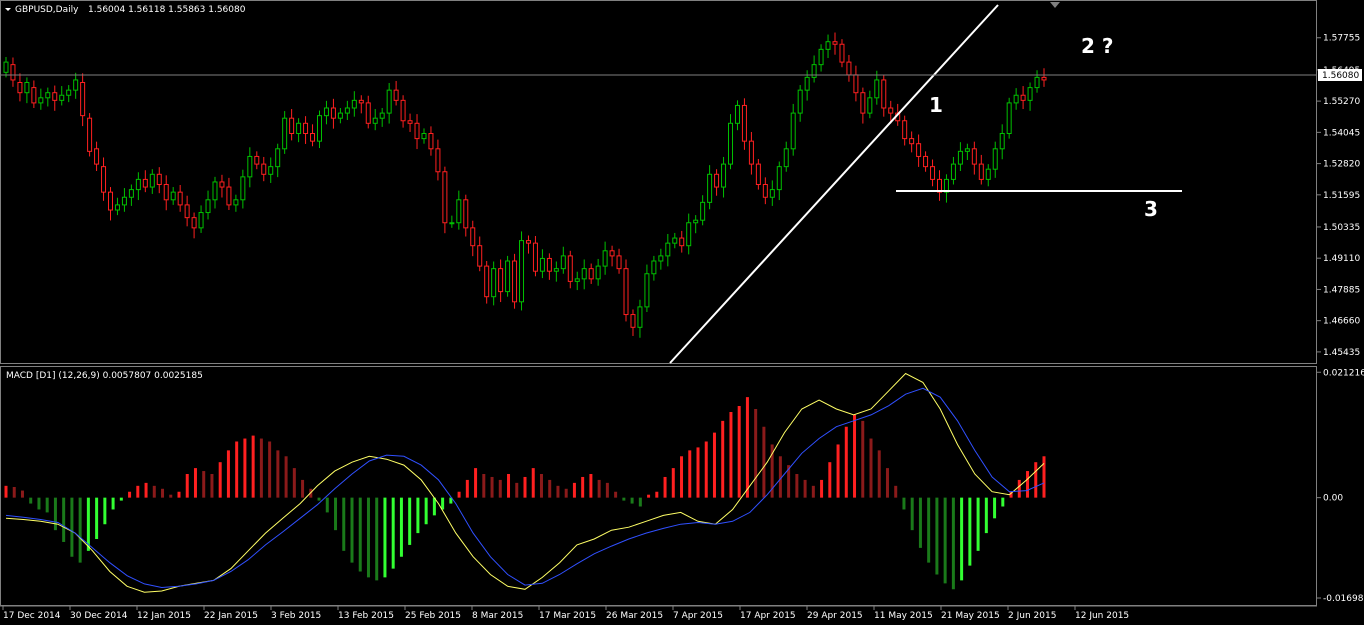 The height and width of the screenshot is (625, 1364). What do you see at coordinates (433, 616) in the screenshot?
I see `time-tick-label: 25 Feb 2015` at bounding box center [433, 616].